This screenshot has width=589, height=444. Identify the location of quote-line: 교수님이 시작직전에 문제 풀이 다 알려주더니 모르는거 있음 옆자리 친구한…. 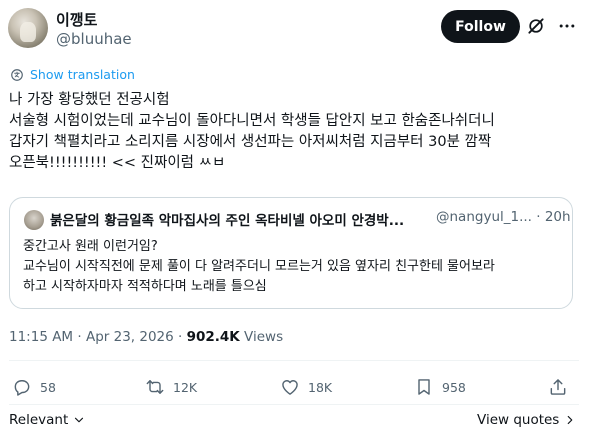
(259, 266).